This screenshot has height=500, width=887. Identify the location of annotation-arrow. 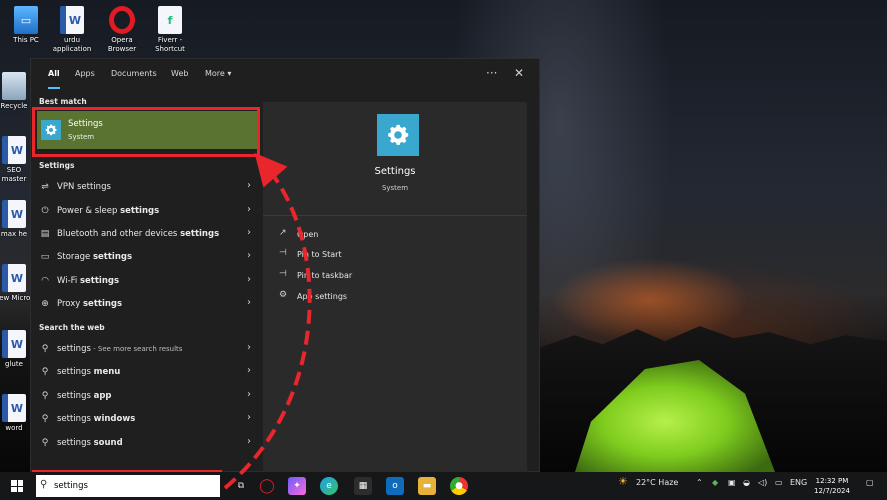
(267, 321).